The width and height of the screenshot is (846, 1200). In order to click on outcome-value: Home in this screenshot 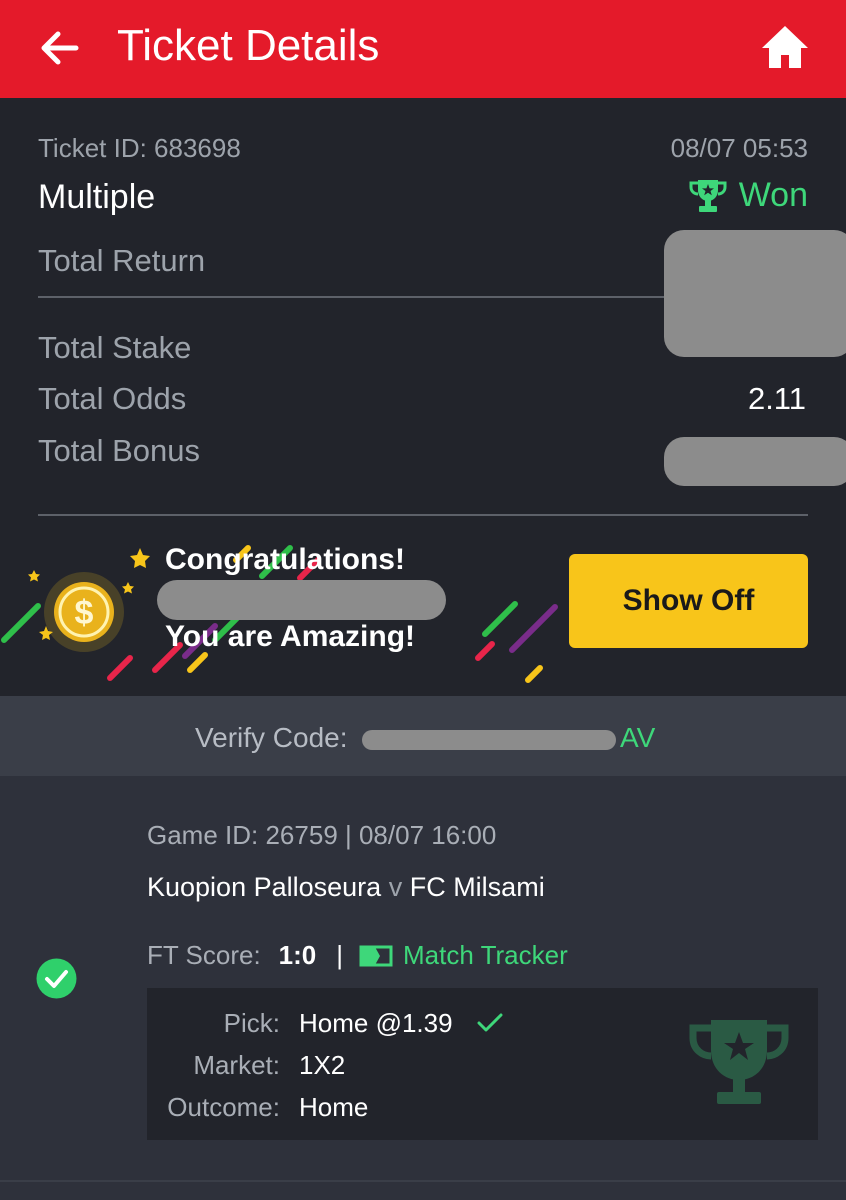, I will do `click(334, 1107)`.